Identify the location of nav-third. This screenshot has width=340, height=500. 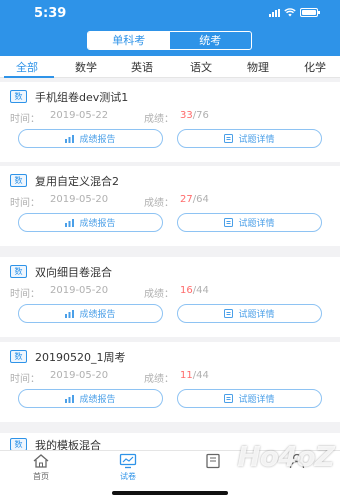
(213, 462).